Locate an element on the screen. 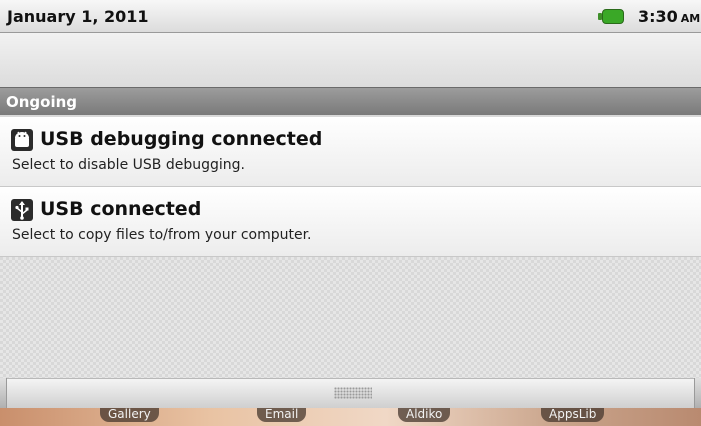 Image resolution: width=701 pixels, height=426 pixels. dock-app-gallery: Gallery is located at coordinates (129, 415).